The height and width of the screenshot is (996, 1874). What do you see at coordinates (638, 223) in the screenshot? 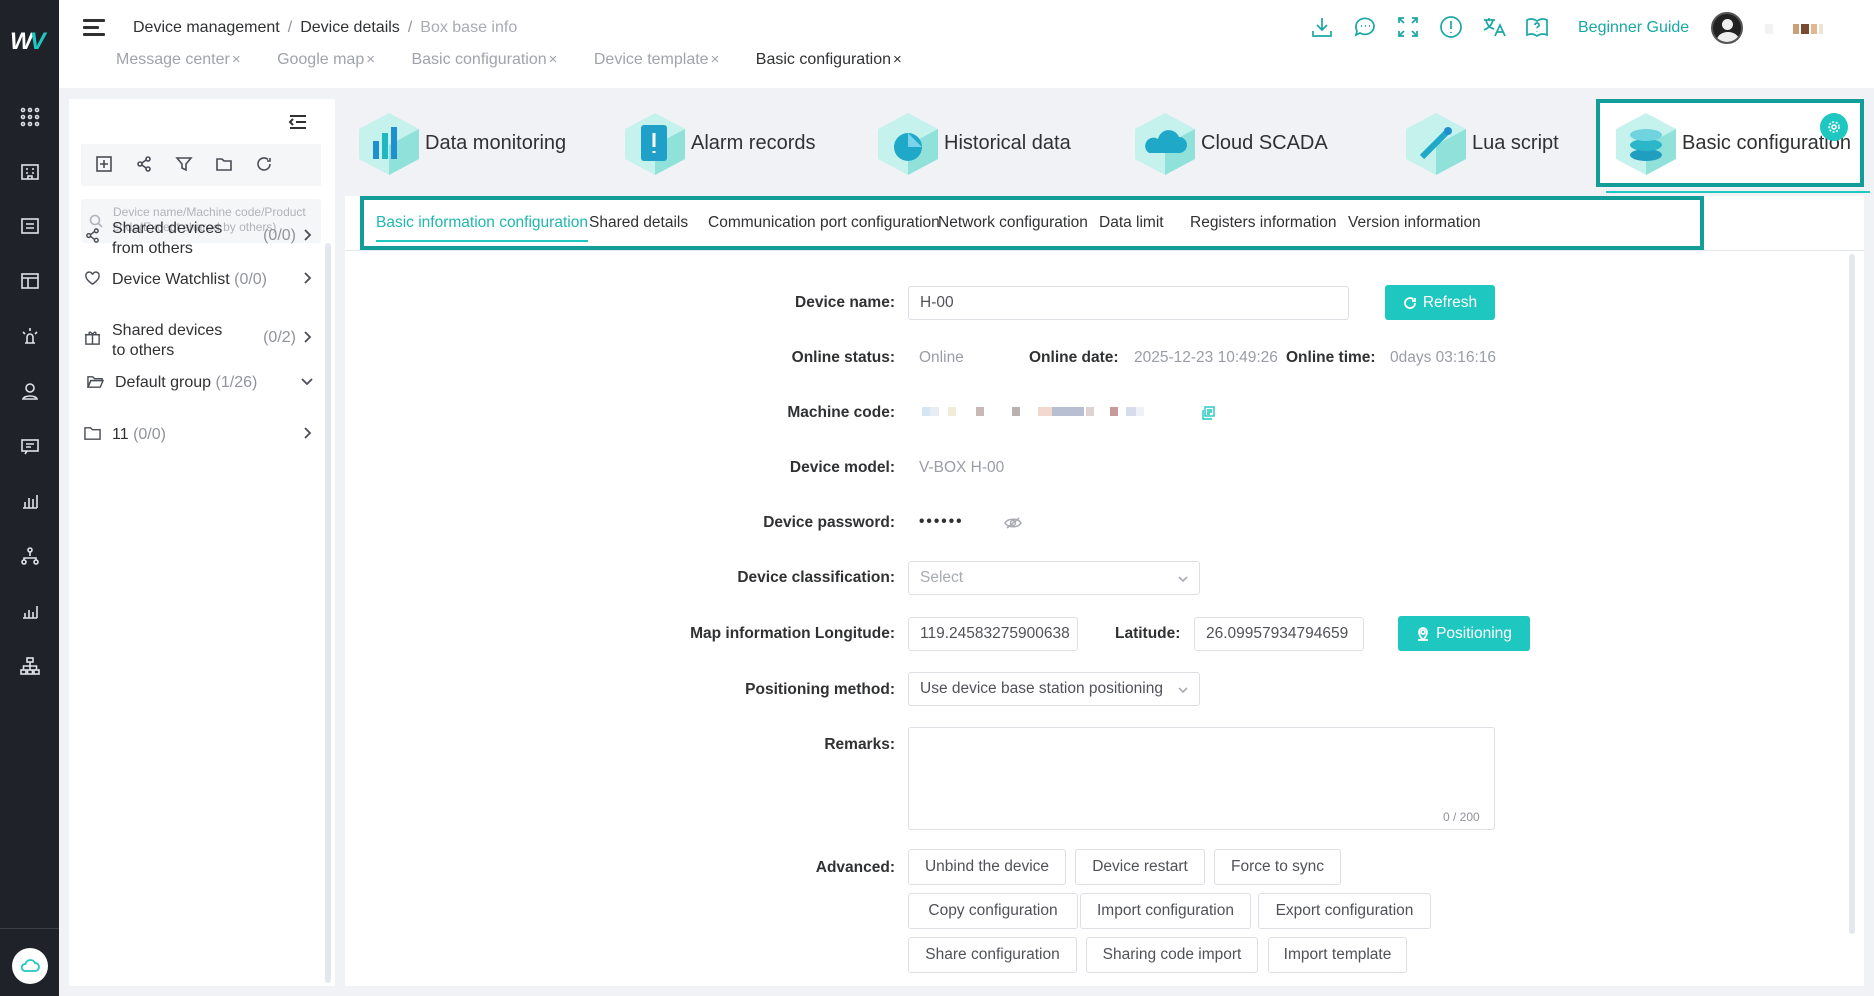
I see `subtab-shared-details: Shared details` at bounding box center [638, 223].